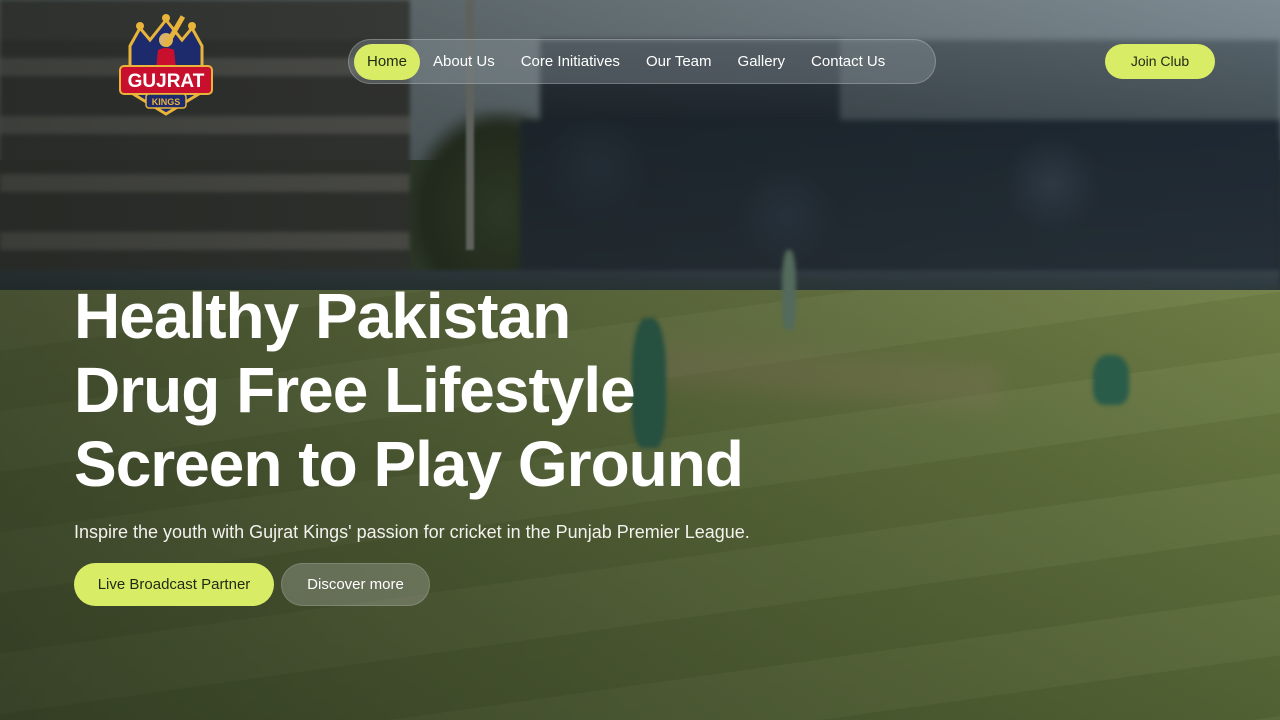 This screenshot has height=720, width=1280. I want to click on nav-contact-us: Contact Us, so click(848, 62).